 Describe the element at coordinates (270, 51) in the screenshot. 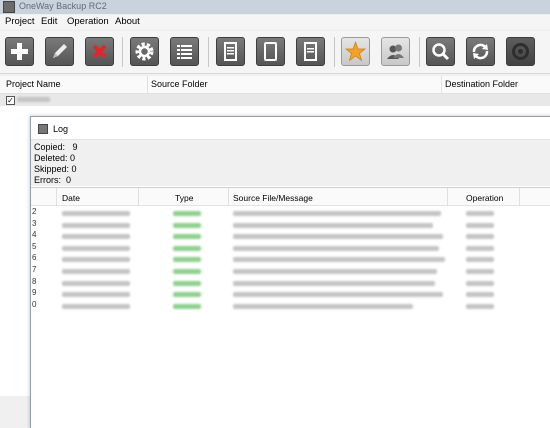

I see `tablet-button` at that location.